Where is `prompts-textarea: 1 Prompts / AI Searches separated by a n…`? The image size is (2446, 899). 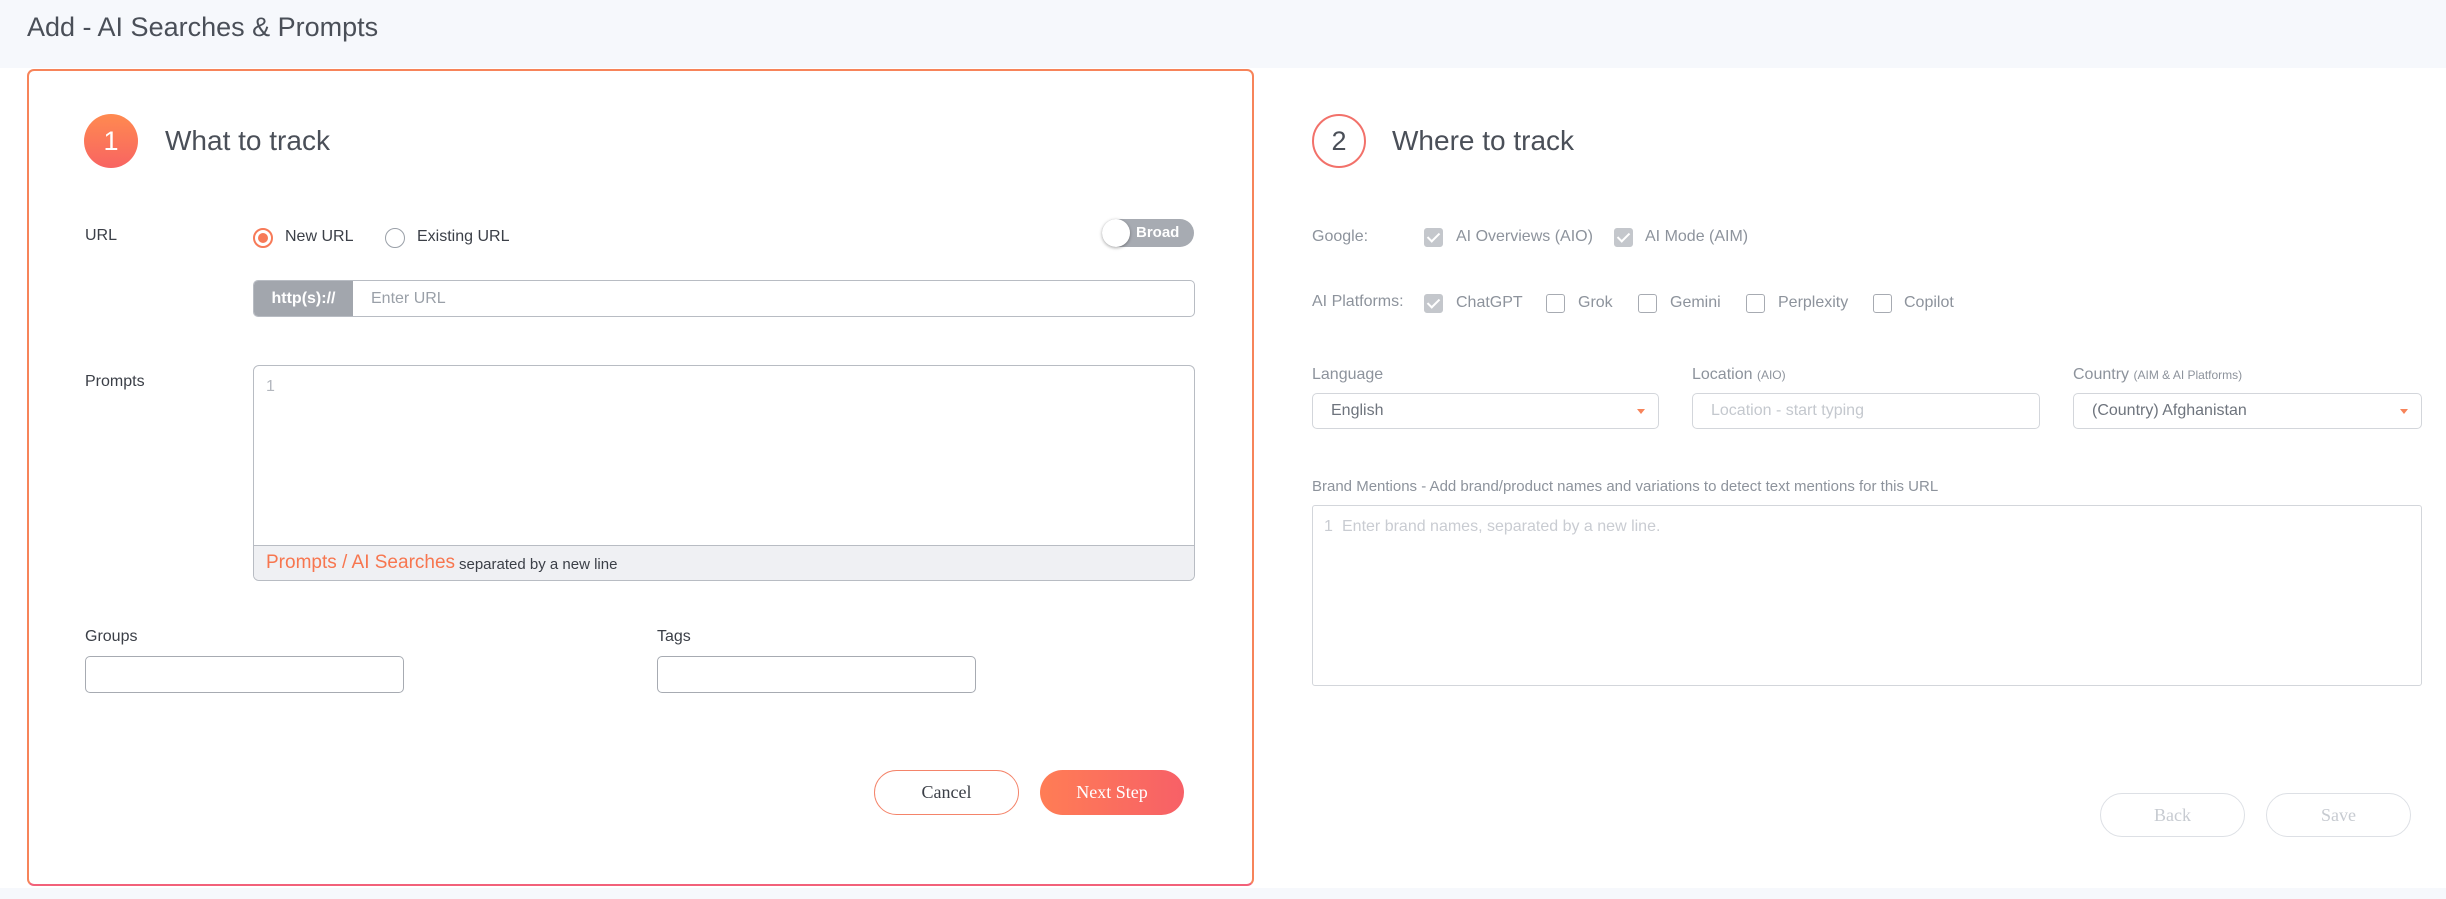 prompts-textarea: 1 Prompts / AI Searches separated by a n… is located at coordinates (724, 473).